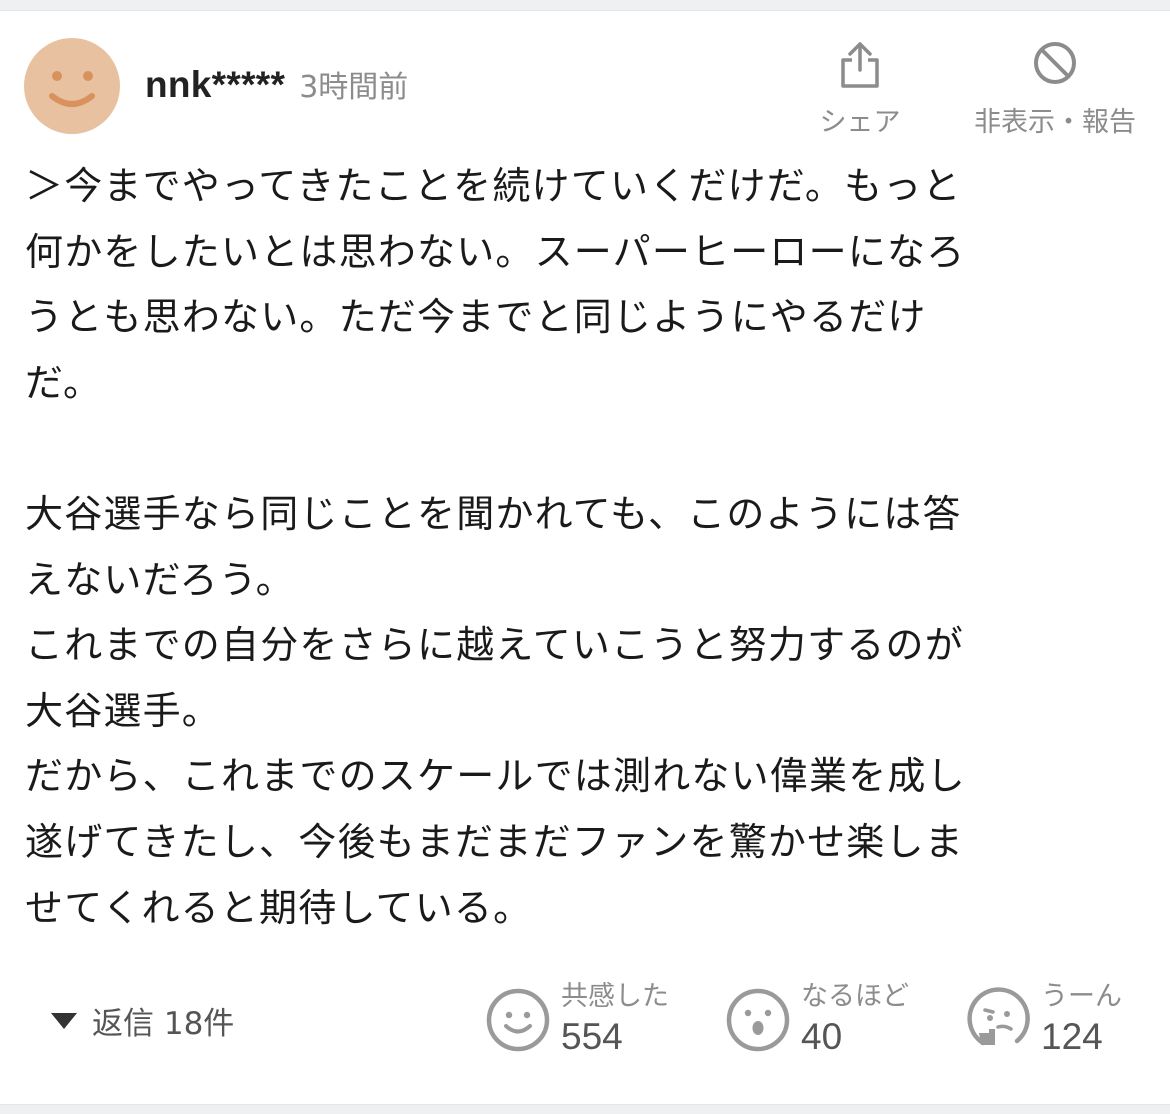 The image size is (1170, 1114). Describe the element at coordinates (354, 87) in the screenshot. I see `timestamp: 3時間前` at that location.